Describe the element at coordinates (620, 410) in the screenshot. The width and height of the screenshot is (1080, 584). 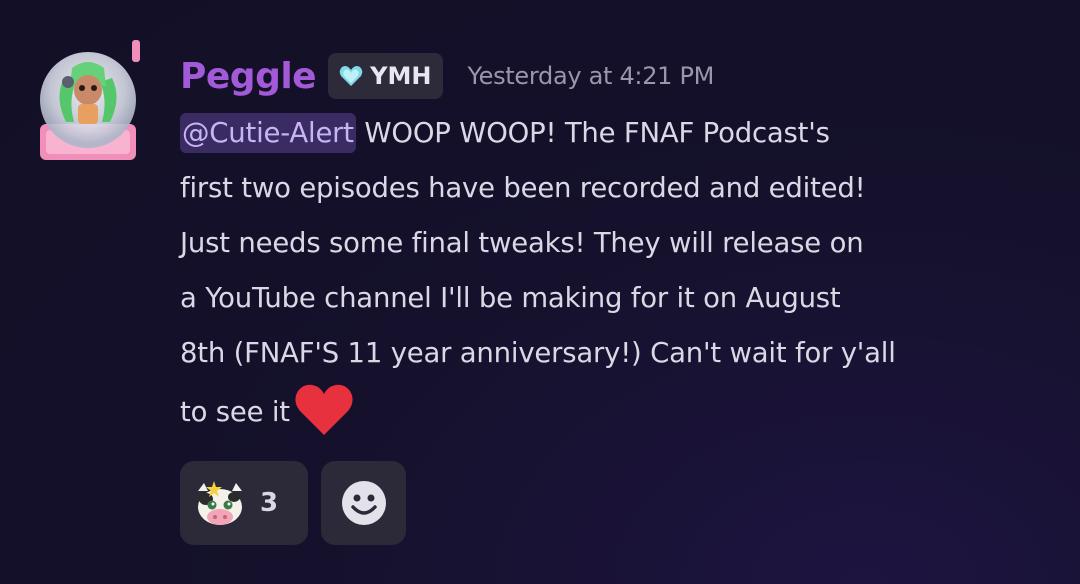
I see `message-line: to see it` at that location.